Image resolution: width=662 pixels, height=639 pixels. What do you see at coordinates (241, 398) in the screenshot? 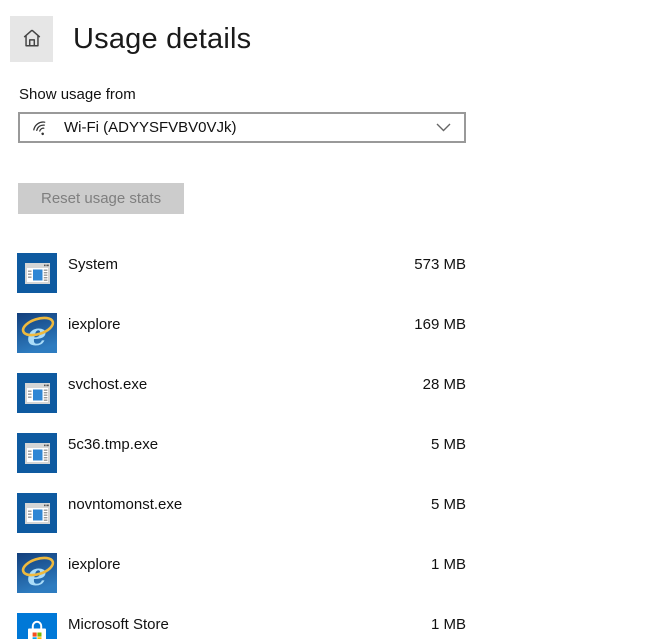
I see `usage-list-item: svchost.exe 28 MB` at bounding box center [241, 398].